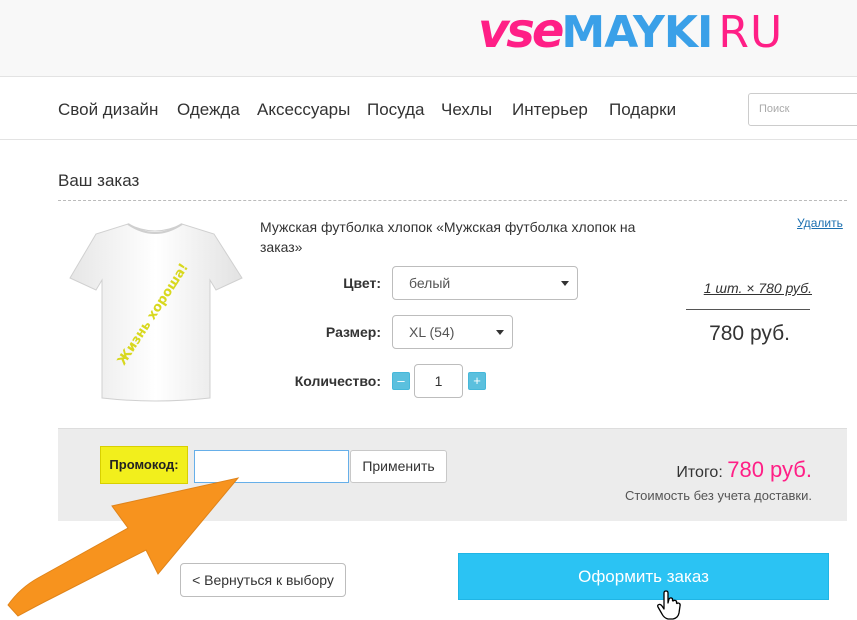 Image resolution: width=857 pixels, height=620 pixels. What do you see at coordinates (156, 312) in the screenshot?
I see `tshirt-image: Жизнь хороша!` at bounding box center [156, 312].